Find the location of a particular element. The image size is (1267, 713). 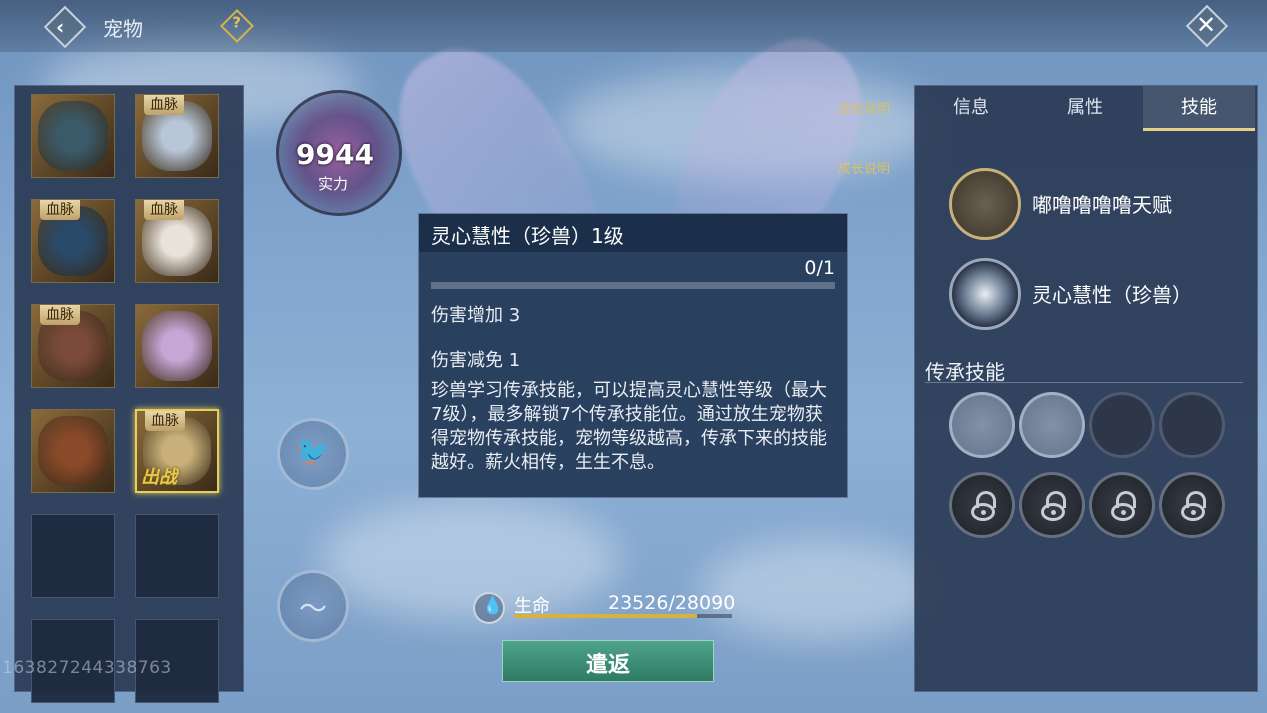

hp-icon: 💧 is located at coordinates (489, 608).